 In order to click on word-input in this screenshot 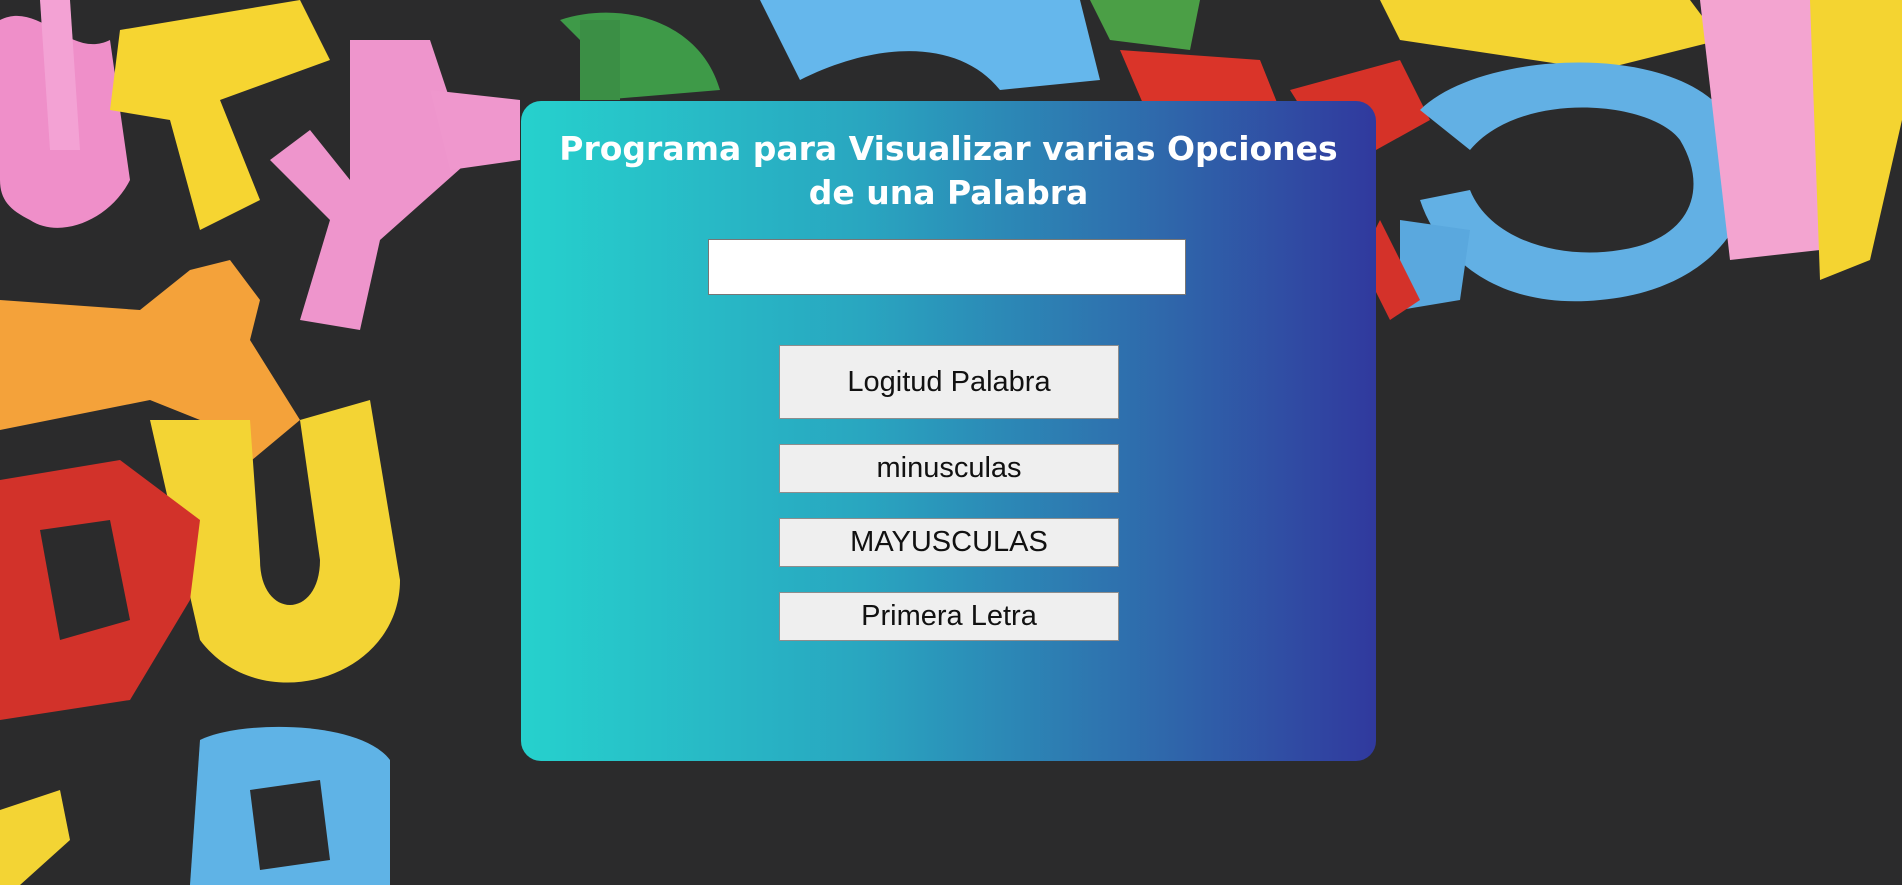, I will do `click(947, 267)`.